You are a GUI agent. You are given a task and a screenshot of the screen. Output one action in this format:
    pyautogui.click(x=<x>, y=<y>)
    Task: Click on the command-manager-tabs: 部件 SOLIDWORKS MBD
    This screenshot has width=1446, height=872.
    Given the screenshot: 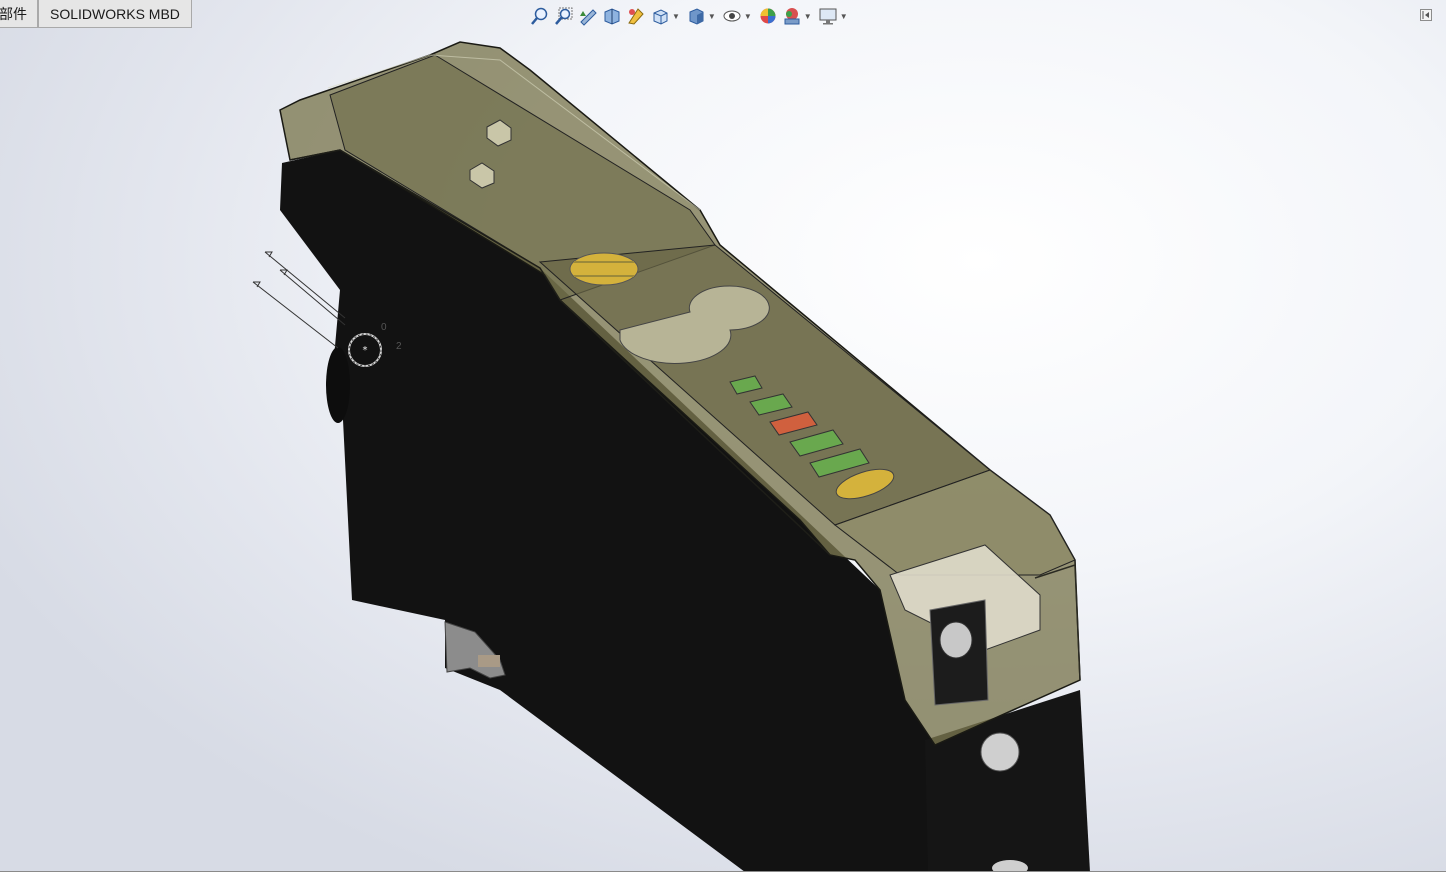 What is the action you would take?
    pyautogui.click(x=96, y=14)
    